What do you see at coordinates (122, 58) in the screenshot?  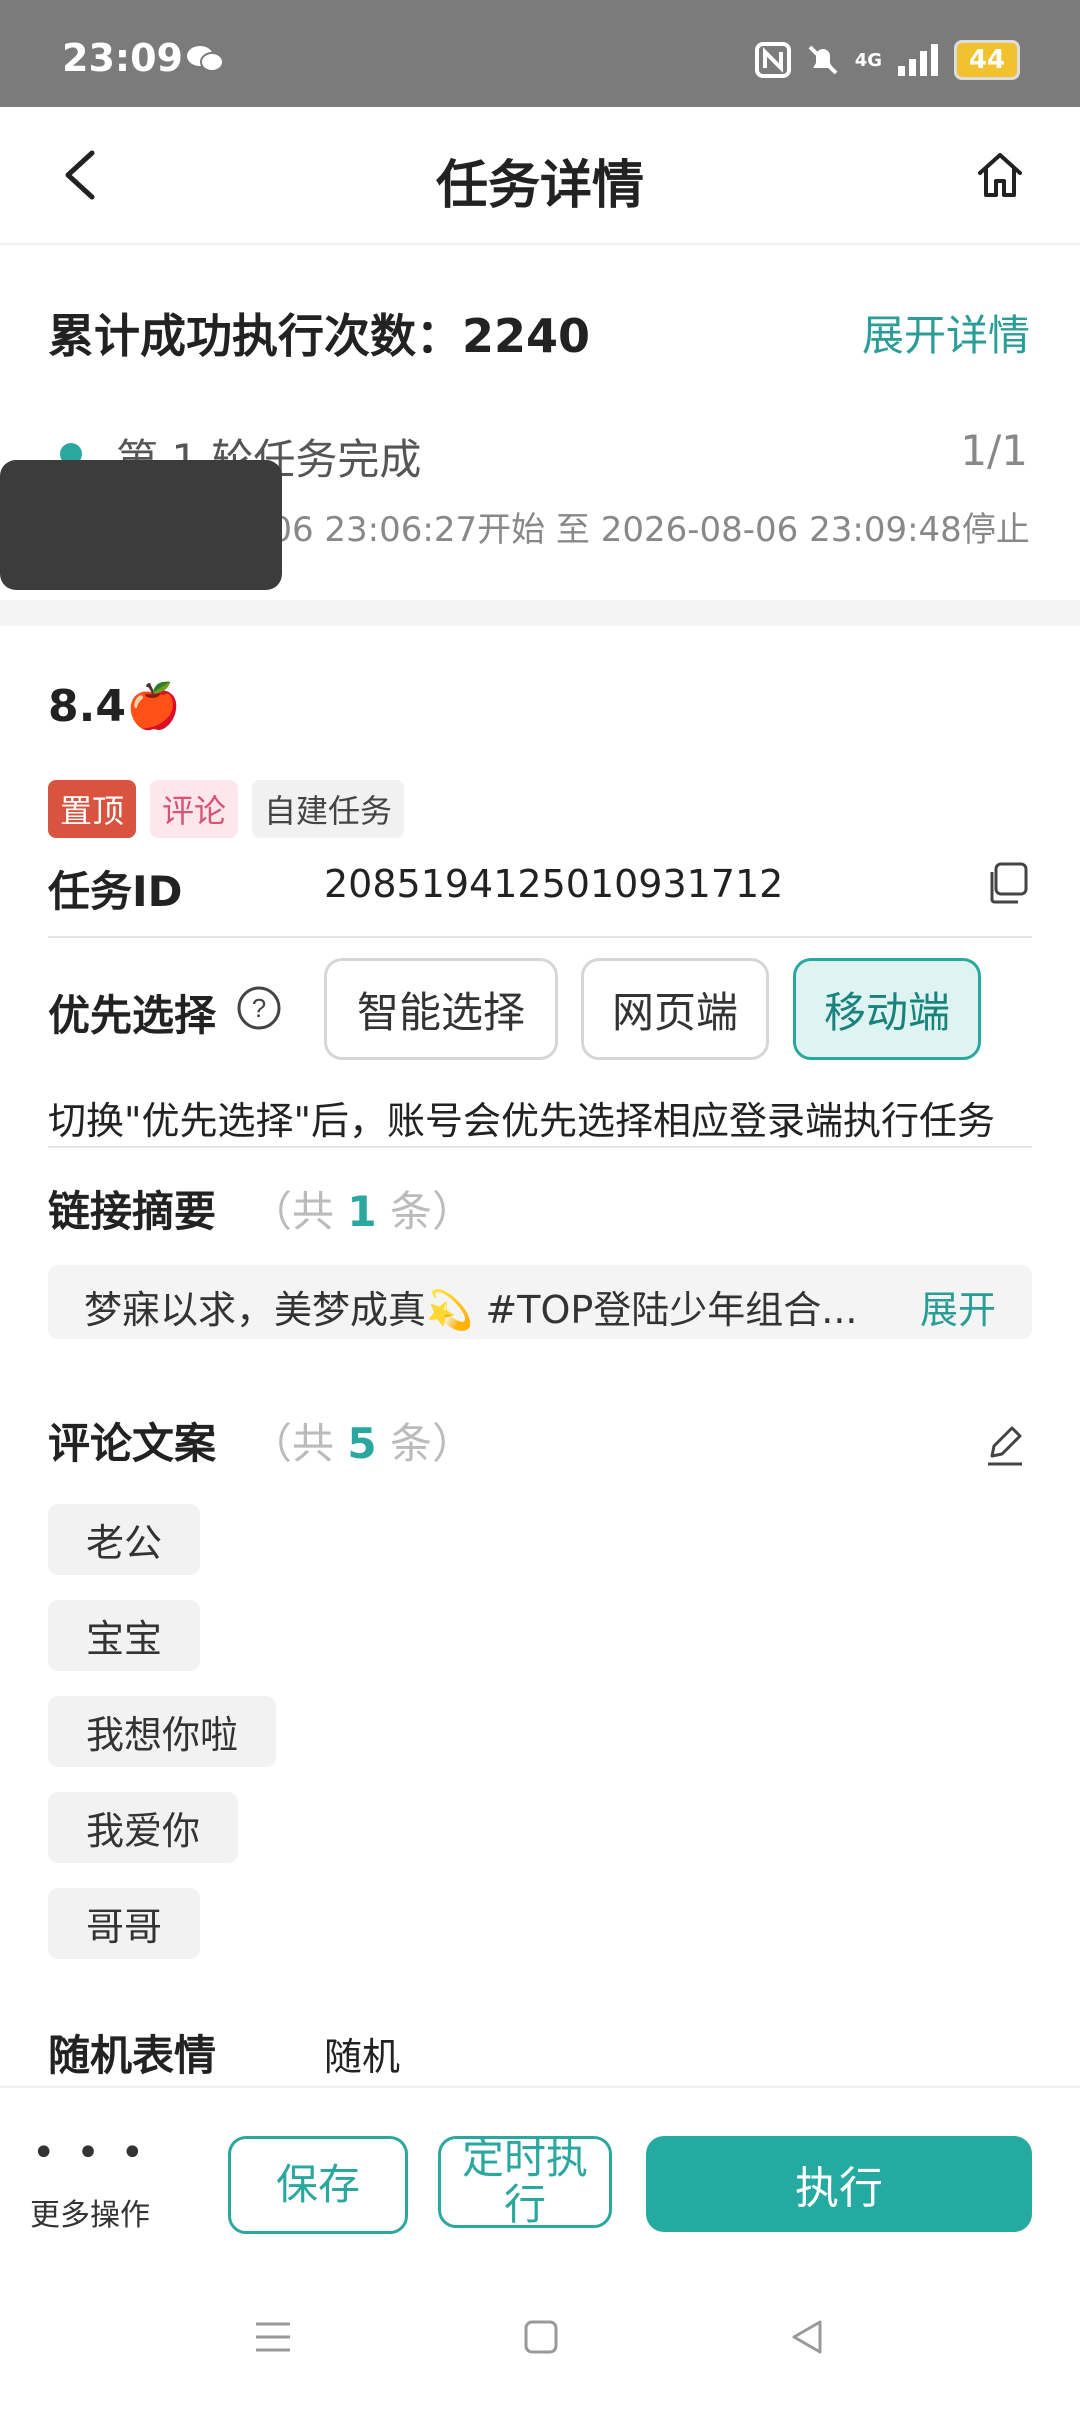 I see `status-time: 23:09` at bounding box center [122, 58].